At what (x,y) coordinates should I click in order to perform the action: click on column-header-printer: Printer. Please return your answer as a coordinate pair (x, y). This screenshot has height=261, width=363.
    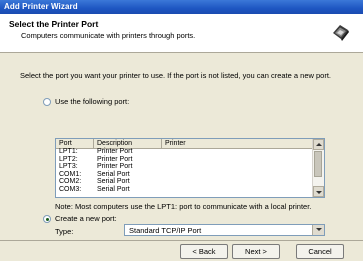
    Looking at the image, I should click on (238, 143).